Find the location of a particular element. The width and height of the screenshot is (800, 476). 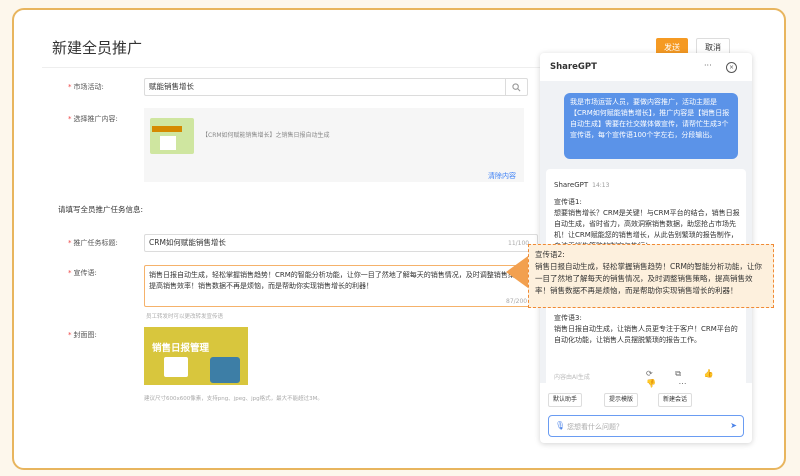

page-title: 新建全员推广 is located at coordinates (97, 48).